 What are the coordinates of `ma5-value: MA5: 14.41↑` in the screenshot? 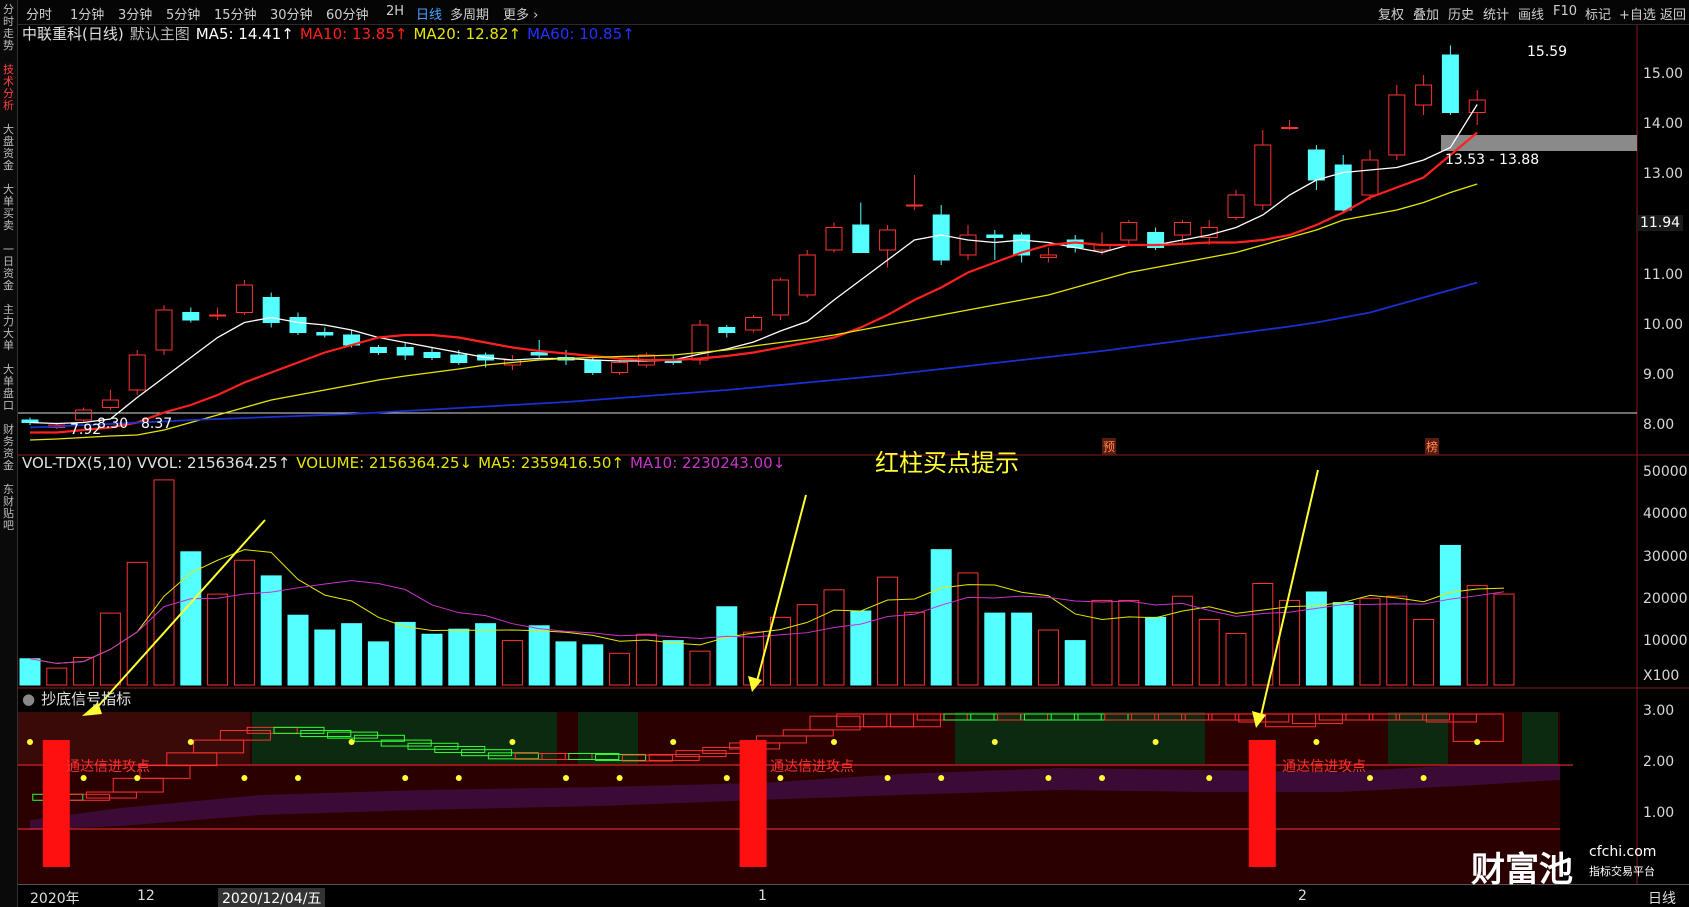 It's located at (244, 34).